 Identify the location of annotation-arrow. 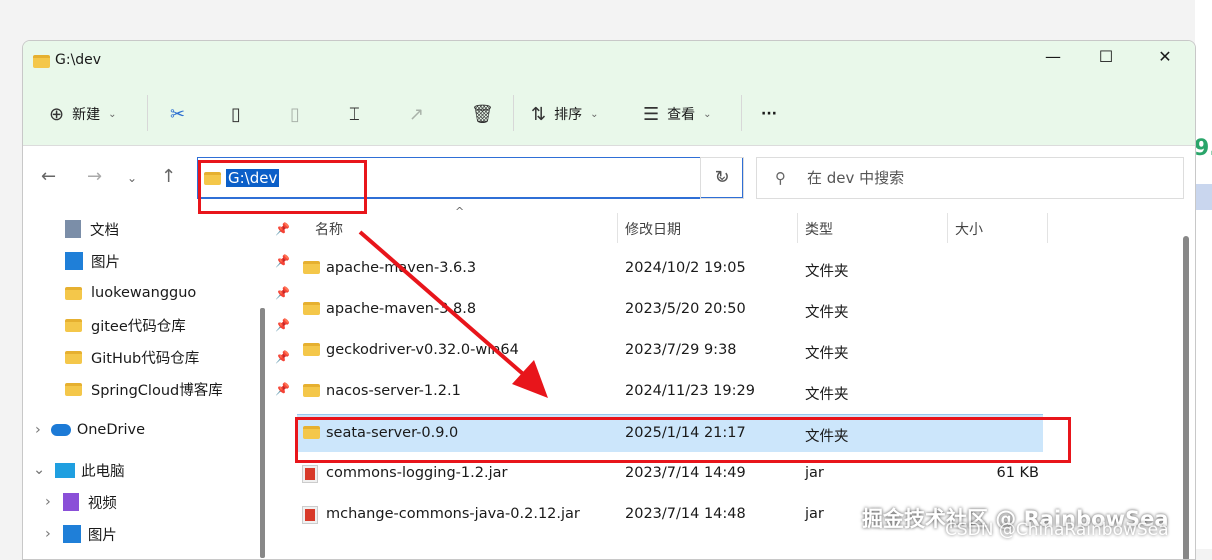
(453, 314).